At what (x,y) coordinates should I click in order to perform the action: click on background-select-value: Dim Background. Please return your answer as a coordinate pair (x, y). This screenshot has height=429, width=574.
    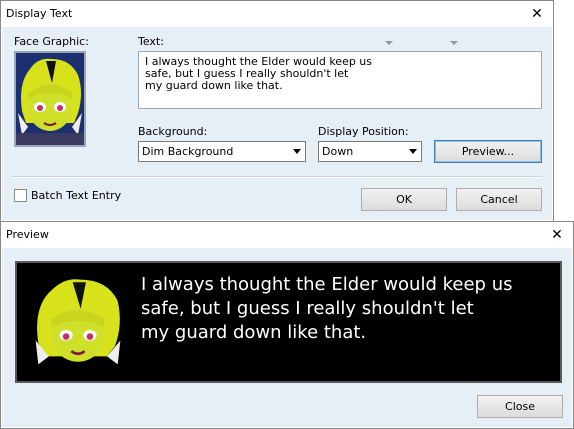
    Looking at the image, I should click on (188, 151).